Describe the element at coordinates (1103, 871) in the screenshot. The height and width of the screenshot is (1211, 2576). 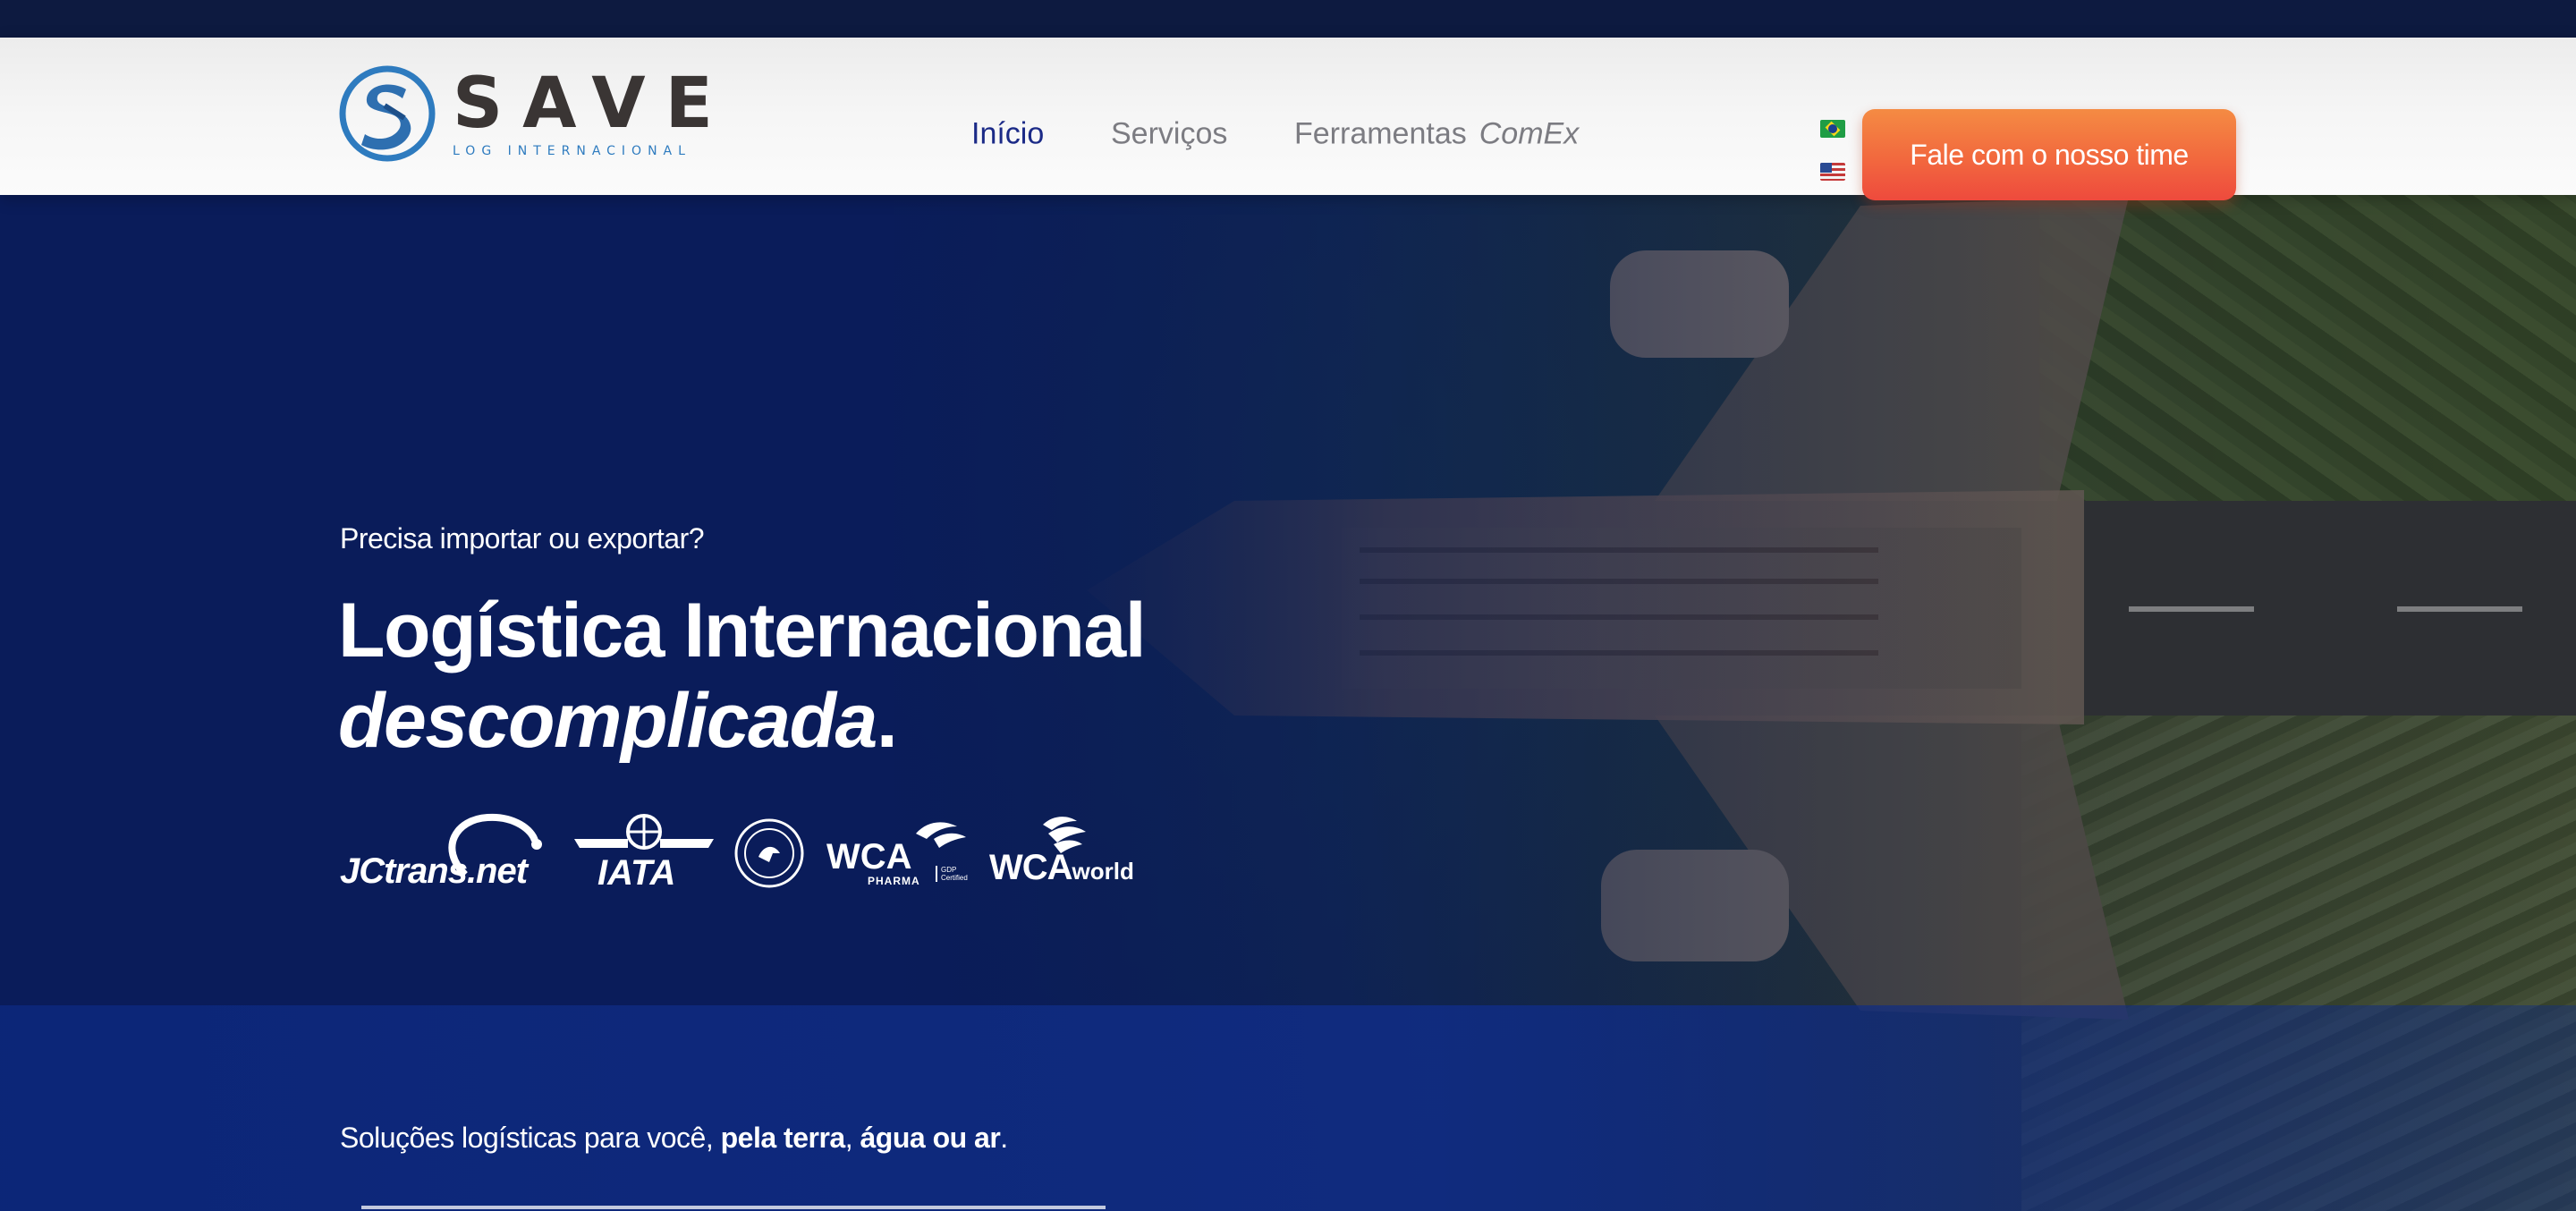
I see `partner-wca-world-suffix: world` at that location.